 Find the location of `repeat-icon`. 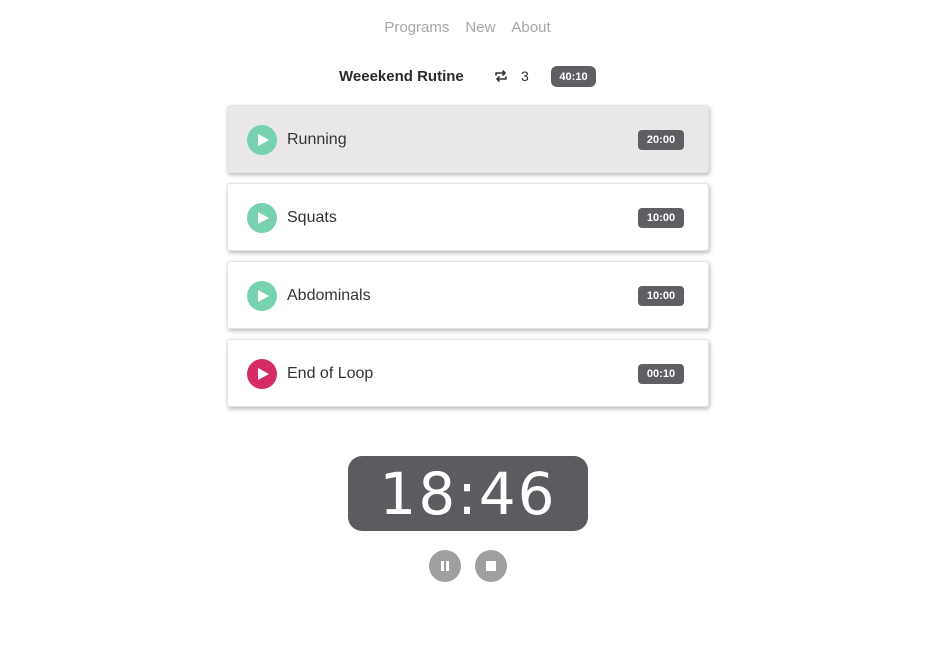

repeat-icon is located at coordinates (501, 76).